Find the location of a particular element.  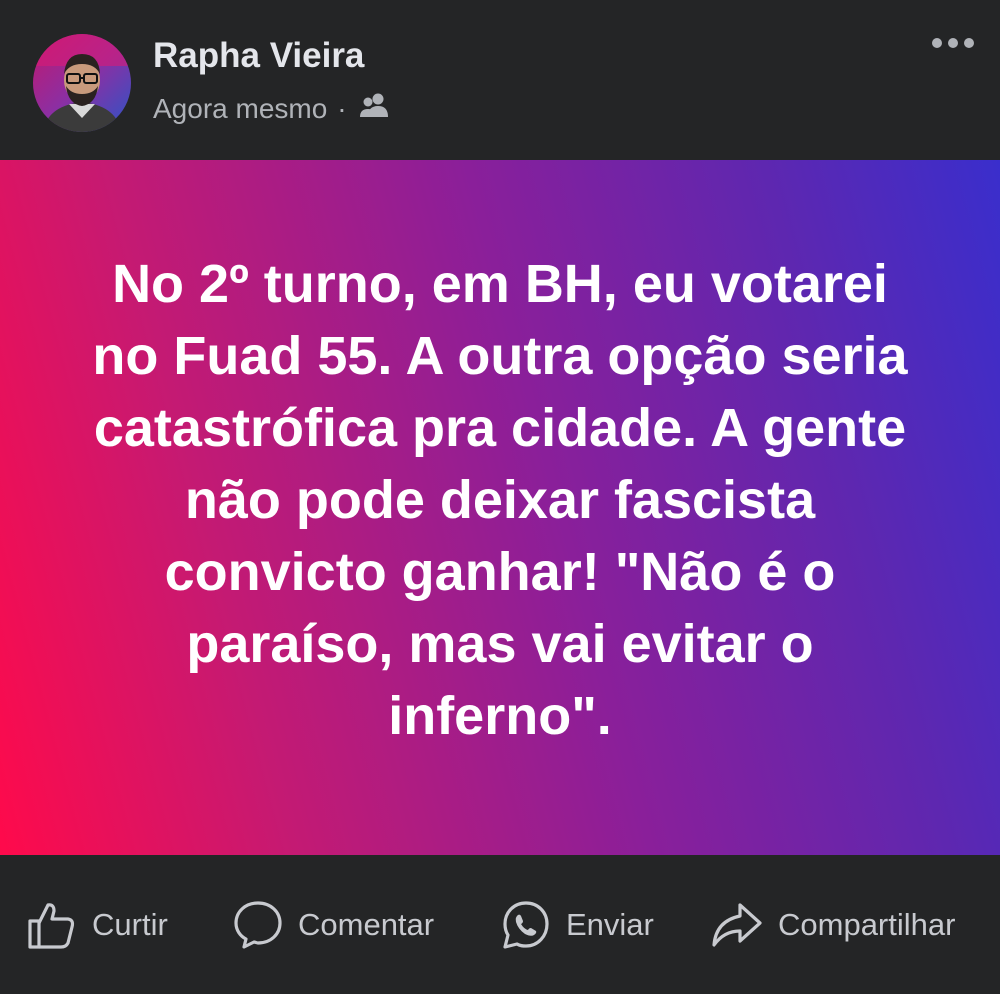

post-meta: Agora mesmo · is located at coordinates (272, 108).